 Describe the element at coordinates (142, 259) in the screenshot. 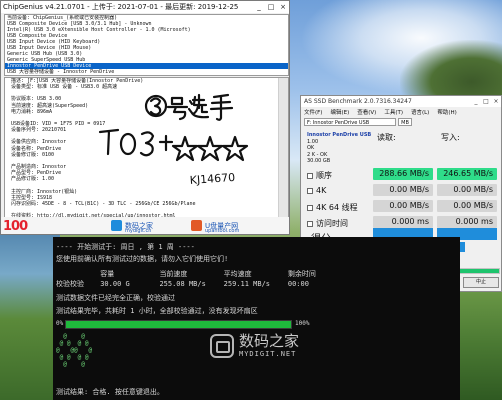

I see `console-warn-line: 您使用前确认所有测试过的数据，请勿入它们使用它们!` at that location.